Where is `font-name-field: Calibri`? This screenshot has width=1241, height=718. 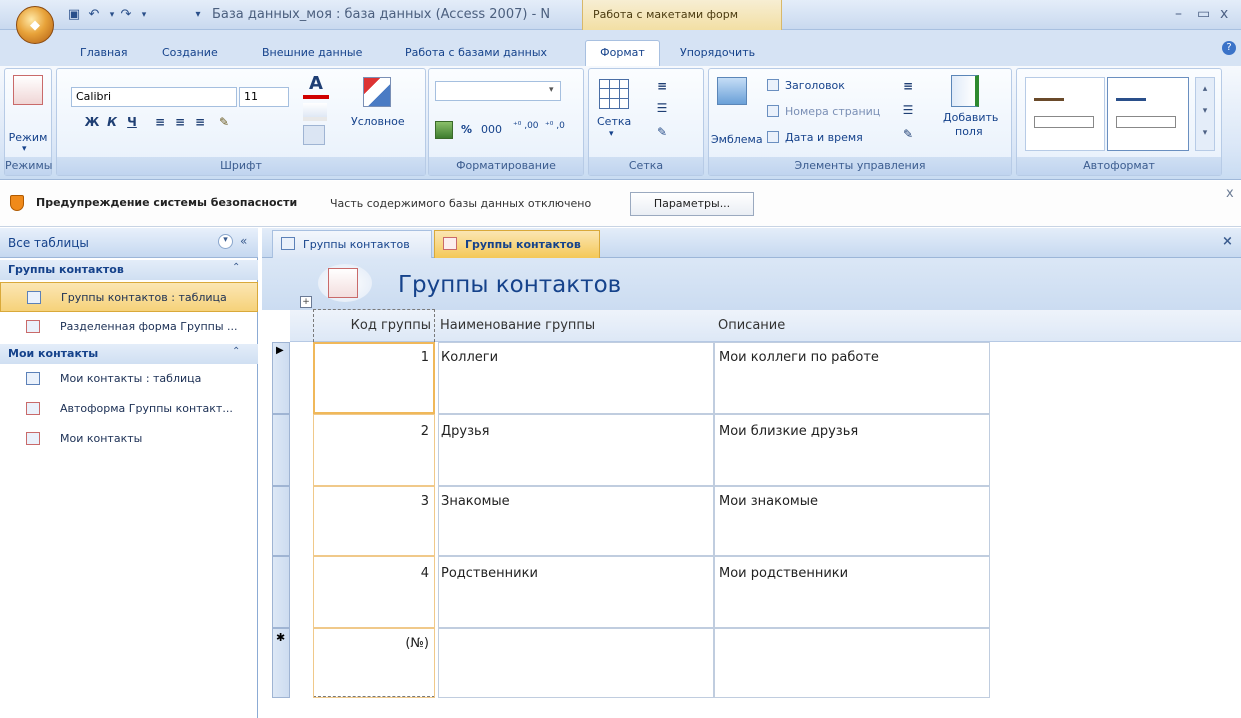
font-name-field: Calibri is located at coordinates (154, 97).